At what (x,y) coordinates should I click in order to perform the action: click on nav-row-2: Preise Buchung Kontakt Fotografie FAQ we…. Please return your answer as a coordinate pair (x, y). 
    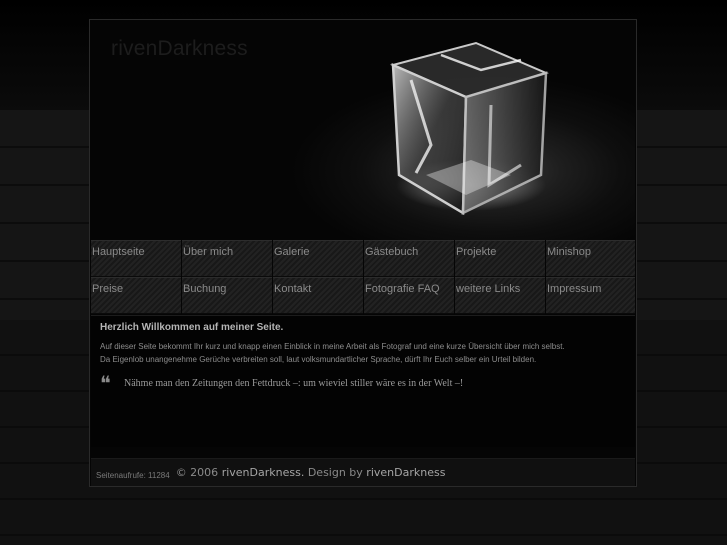
    Looking at the image, I should click on (363, 295).